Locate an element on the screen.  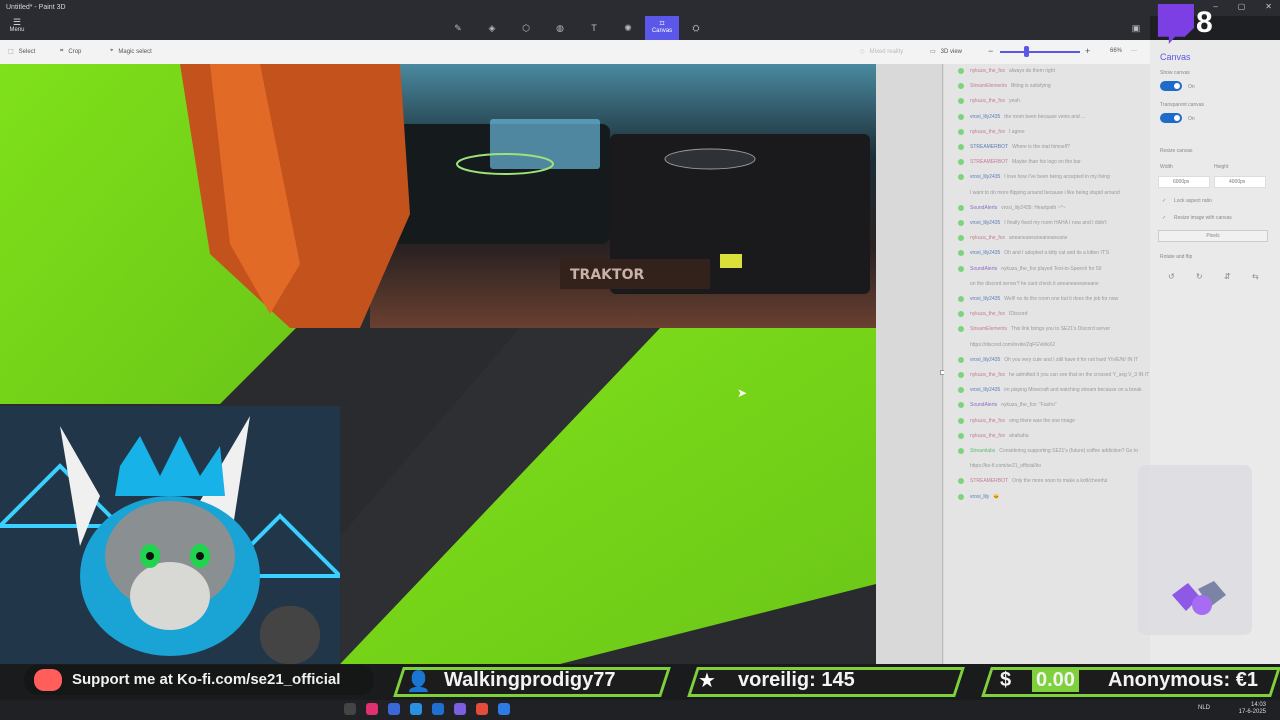
show-canvas-toggle is located at coordinates (1171, 86).